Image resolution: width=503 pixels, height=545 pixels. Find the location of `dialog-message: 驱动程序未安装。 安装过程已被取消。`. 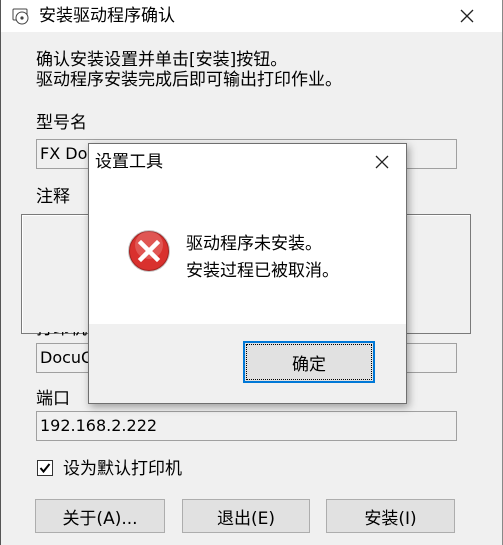

dialog-message: 驱动程序未安装。 安装过程已被取消。 is located at coordinates (262, 258).